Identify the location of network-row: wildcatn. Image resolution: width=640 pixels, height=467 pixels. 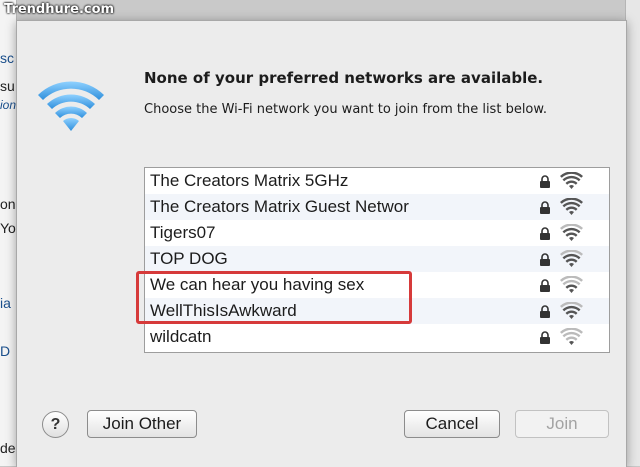
(377, 337).